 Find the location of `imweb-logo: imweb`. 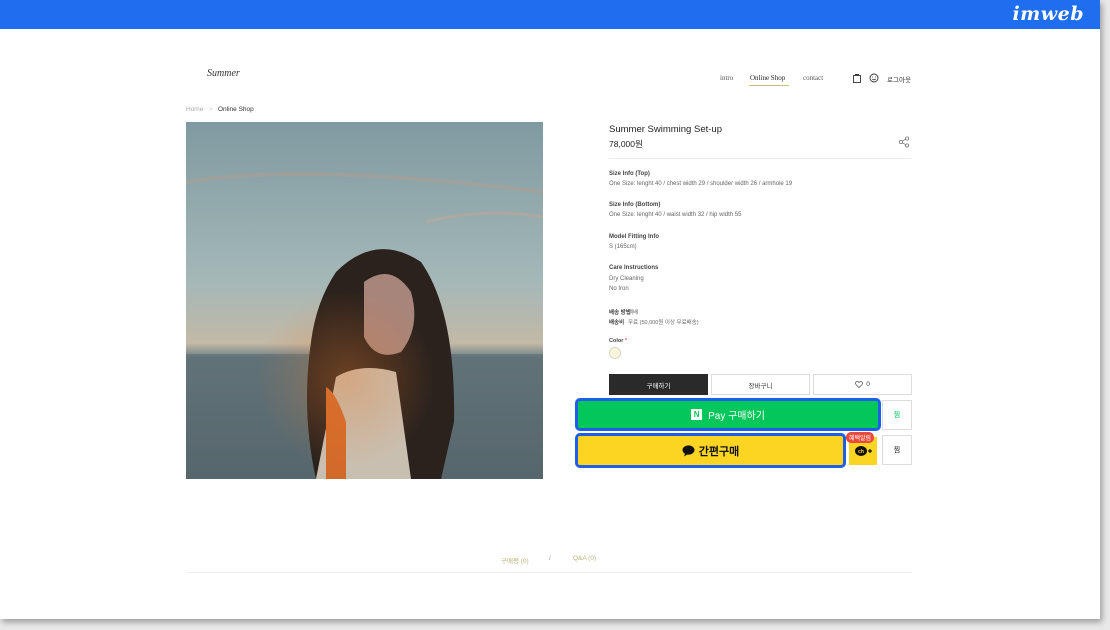

imweb-logo: imweb is located at coordinates (1048, 14).